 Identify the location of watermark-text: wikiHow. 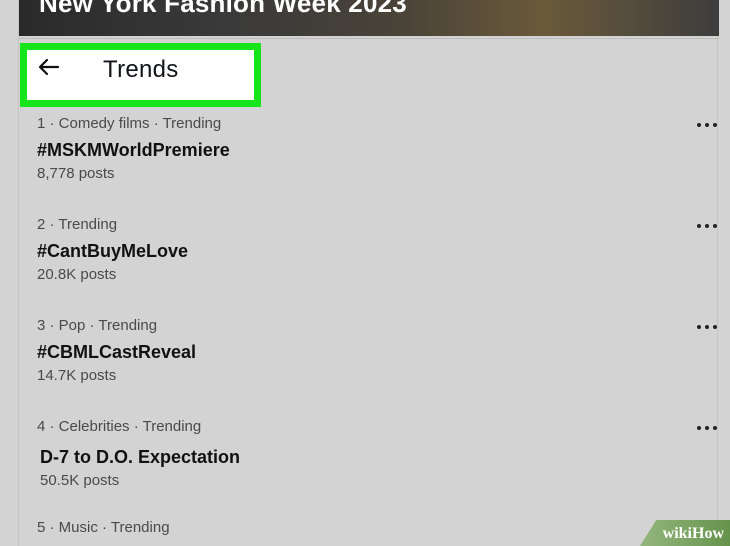
(693, 533).